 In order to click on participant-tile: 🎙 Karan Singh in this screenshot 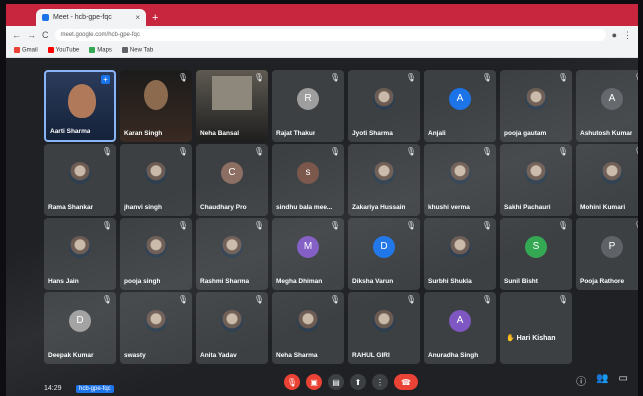, I will do `click(156, 106)`.